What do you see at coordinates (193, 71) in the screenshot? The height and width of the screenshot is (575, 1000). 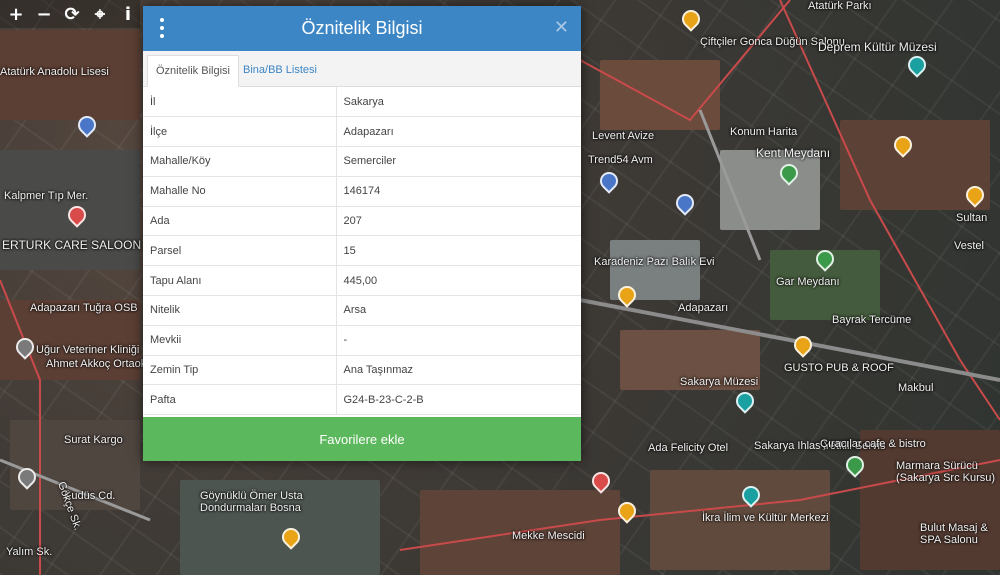 I see `tab-attribute-info: Öznitelik Bilgisi` at bounding box center [193, 71].